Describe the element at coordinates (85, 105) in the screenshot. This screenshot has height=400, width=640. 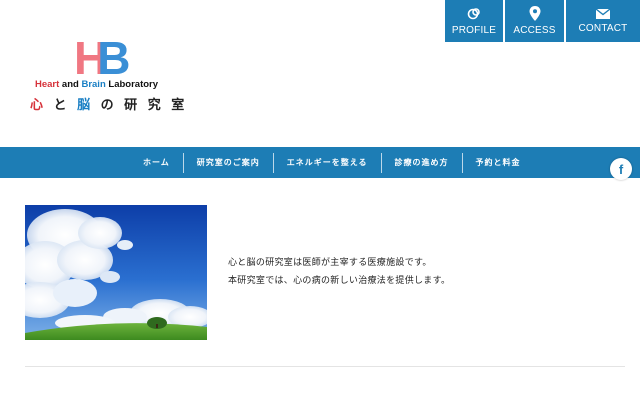
I see `logo-jp-nou: 脳` at that location.